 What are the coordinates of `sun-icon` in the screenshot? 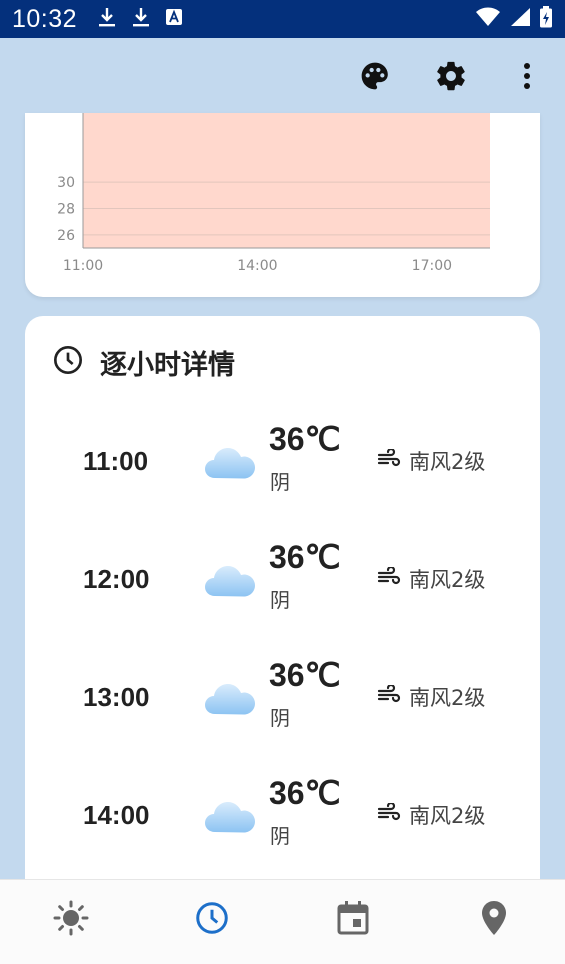 It's located at (71, 920).